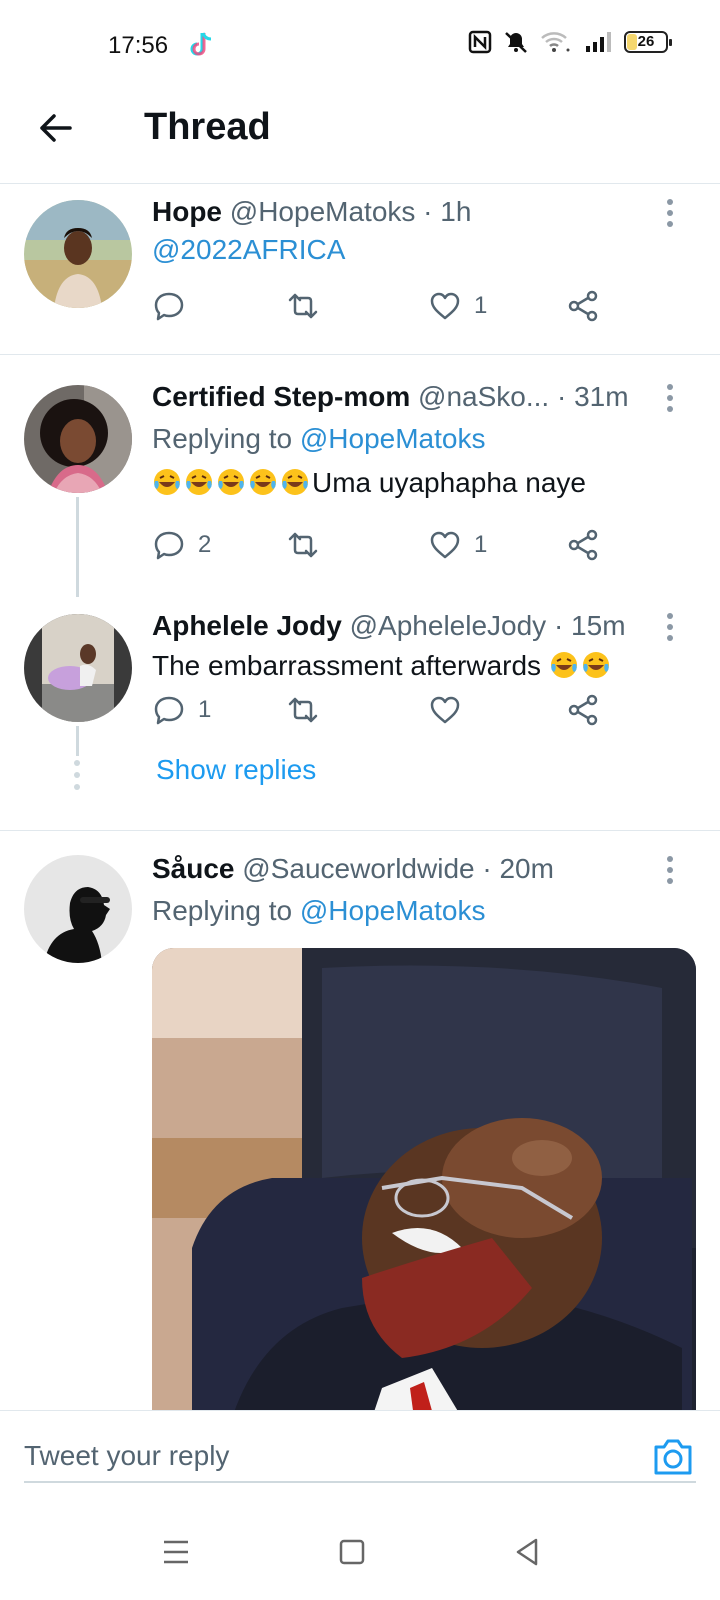 Image resolution: width=720 pixels, height=1600 pixels. Describe the element at coordinates (138, 45) in the screenshot. I see `status-time: 17:56` at that location.